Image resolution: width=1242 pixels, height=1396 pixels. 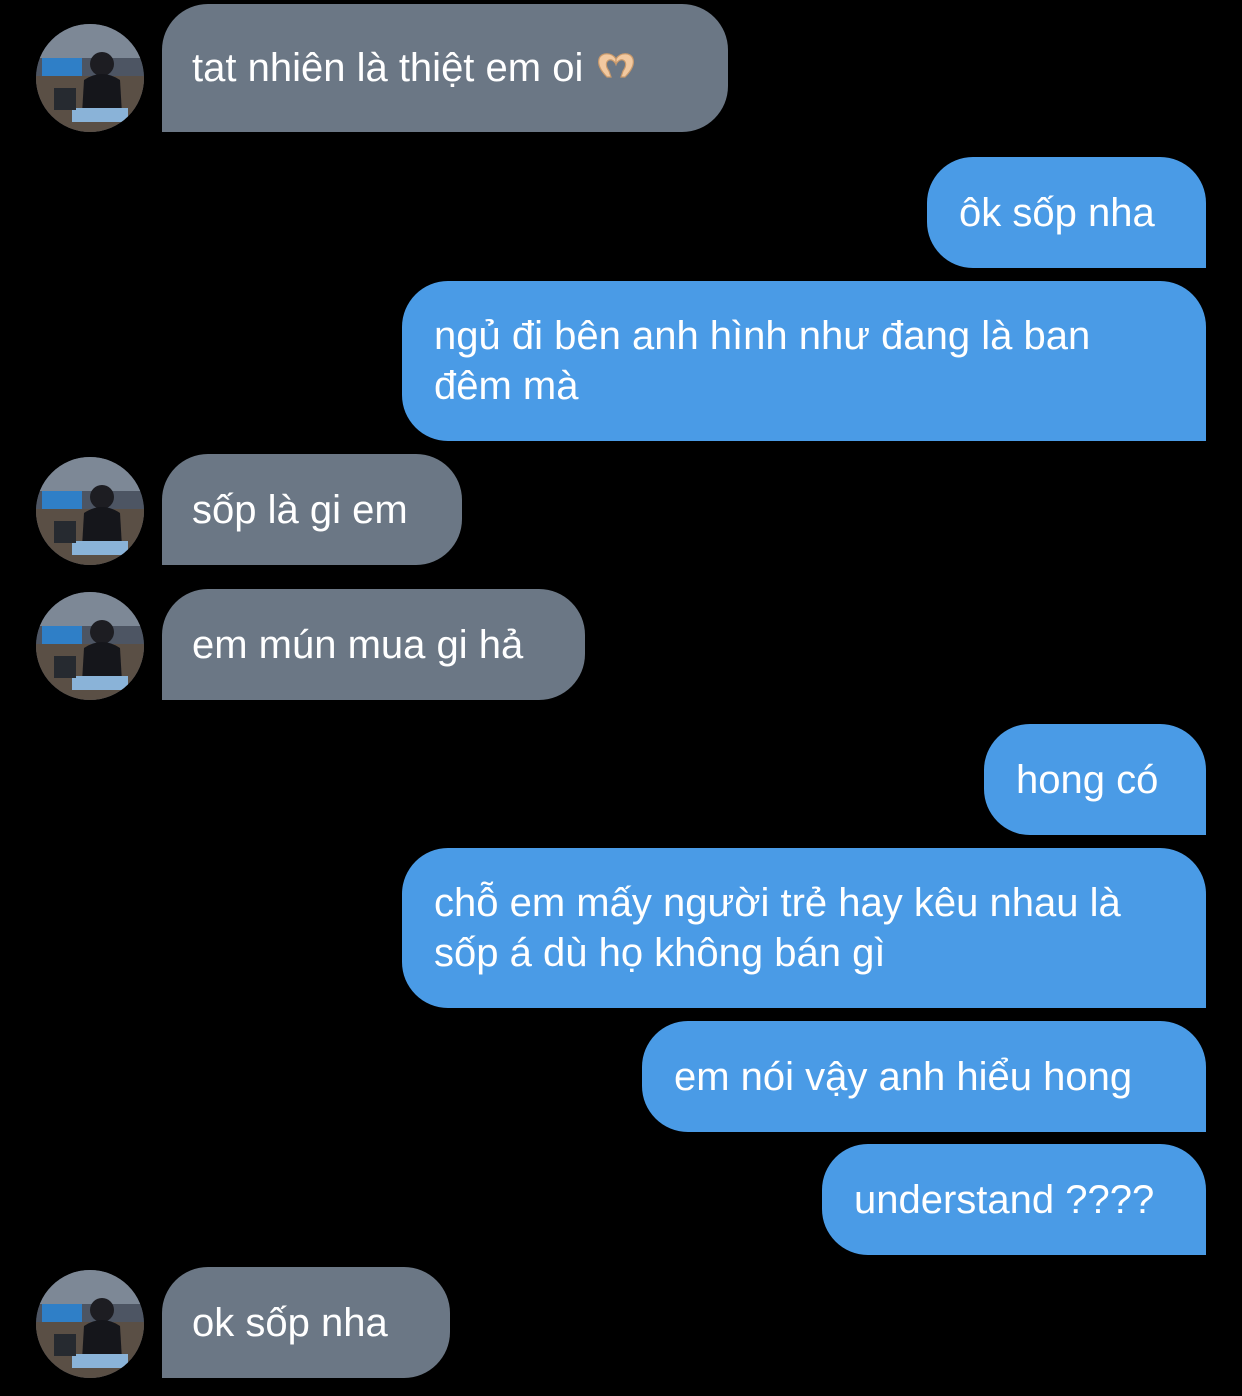 I want to click on message-bubble-incoming: sốp là gi em, so click(x=312, y=509).